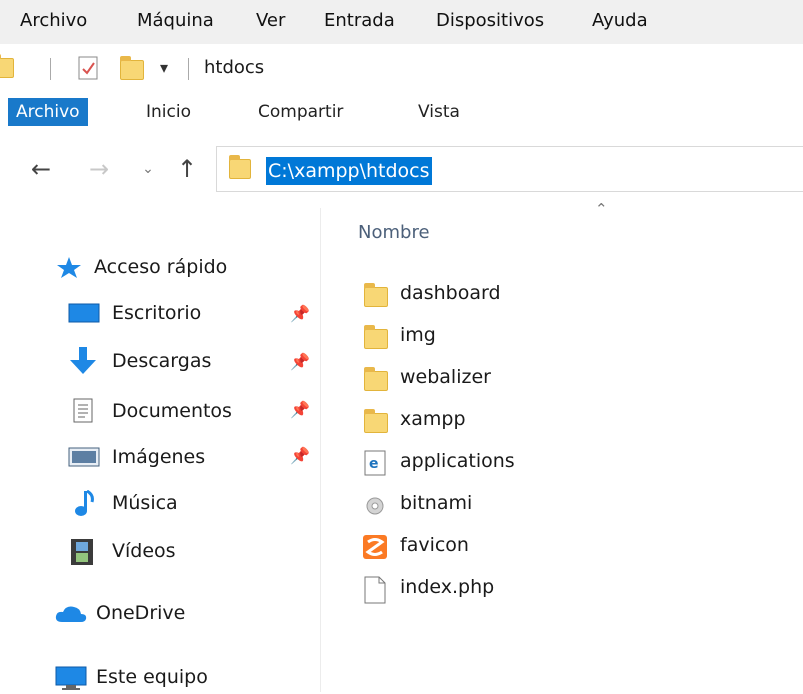 This screenshot has height=694, width=803. Describe the element at coordinates (69, 267) in the screenshot. I see `star-icon` at that location.